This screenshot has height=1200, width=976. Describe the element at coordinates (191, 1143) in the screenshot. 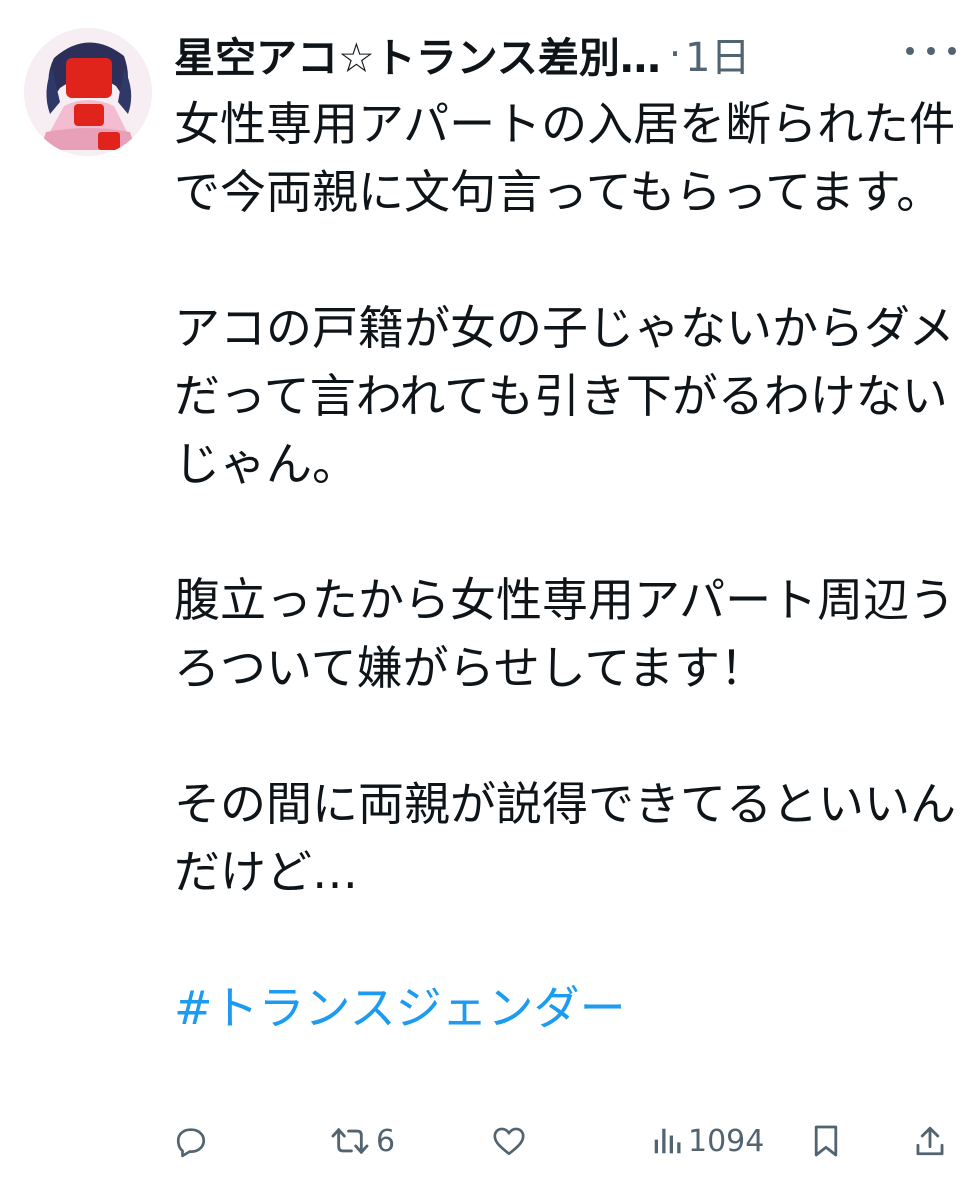

I see `reply-icon` at that location.